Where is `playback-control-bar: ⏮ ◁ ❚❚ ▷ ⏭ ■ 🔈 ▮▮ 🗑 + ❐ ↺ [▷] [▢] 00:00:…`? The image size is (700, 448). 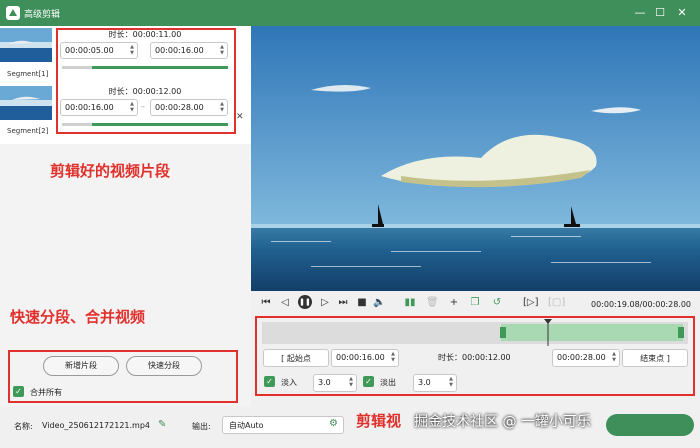 playback-control-bar: ⏮ ◁ ❚❚ ▷ ⏭ ■ 🔈 ▮▮ 🗑 + ❐ ↺ [▷] [▢] 00:00:… is located at coordinates (475, 303).